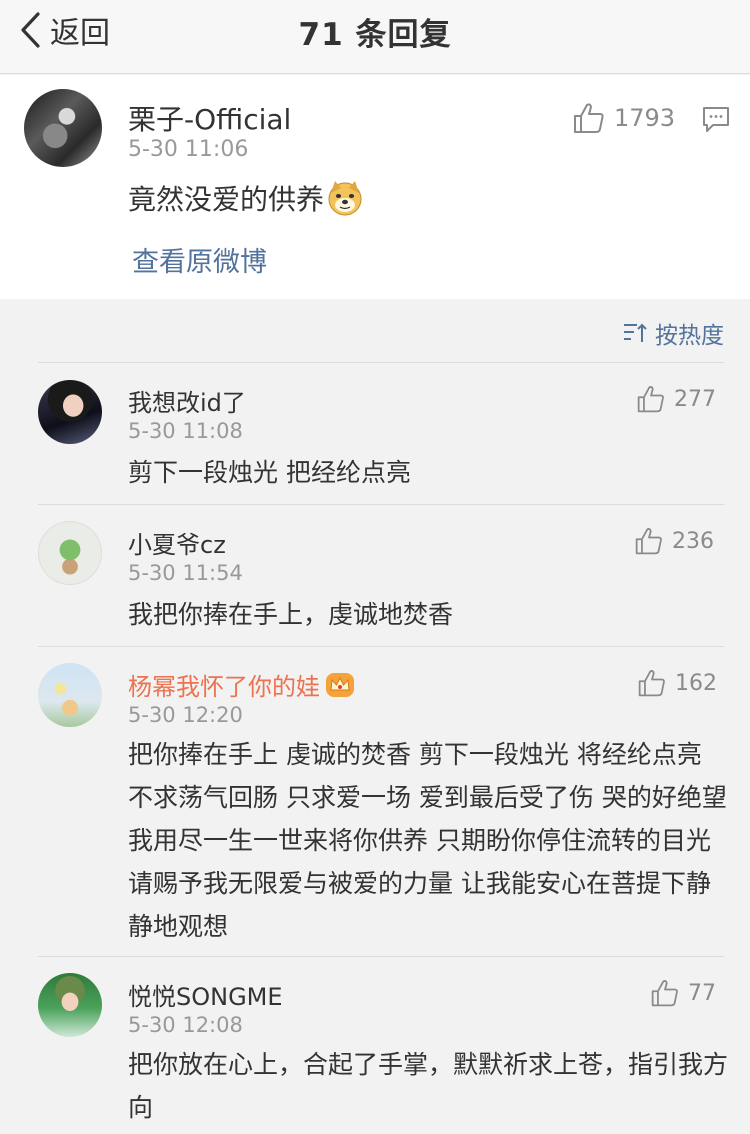 The image size is (750, 1134). Describe the element at coordinates (224, 687) in the screenshot. I see `comment-username-text: 杨幂我怀了你的娃` at that location.